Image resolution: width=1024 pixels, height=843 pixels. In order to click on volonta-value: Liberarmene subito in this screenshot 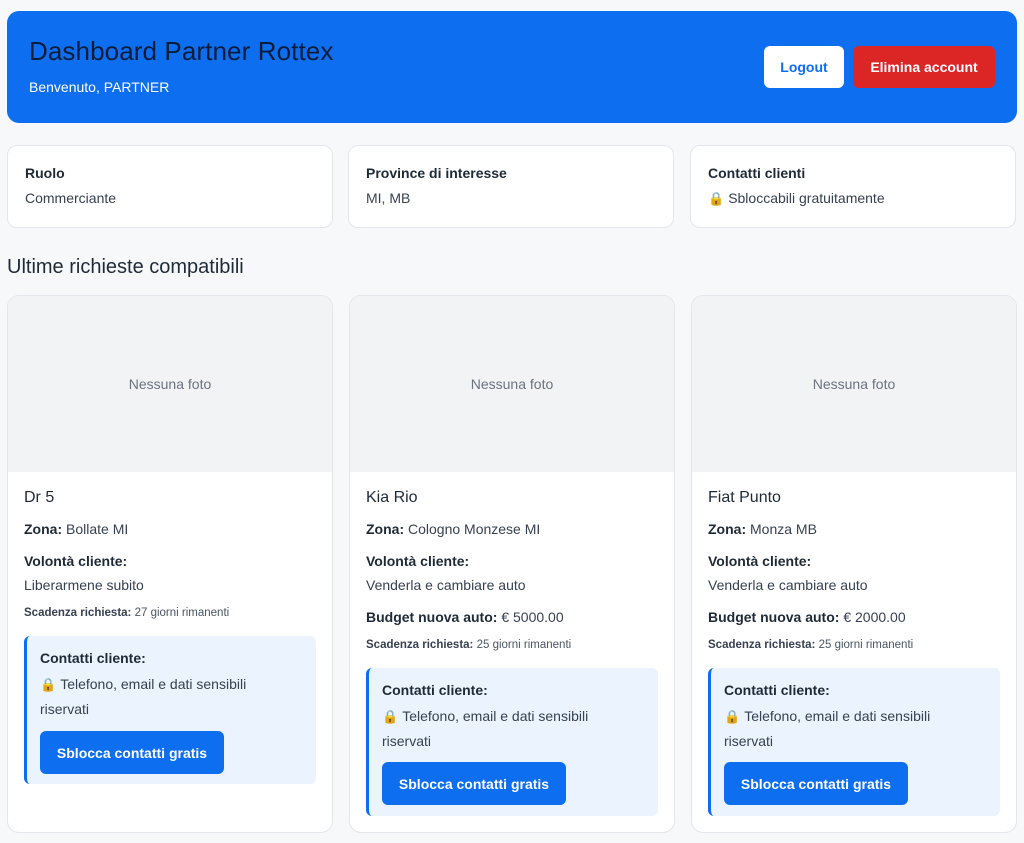, I will do `click(84, 585)`.